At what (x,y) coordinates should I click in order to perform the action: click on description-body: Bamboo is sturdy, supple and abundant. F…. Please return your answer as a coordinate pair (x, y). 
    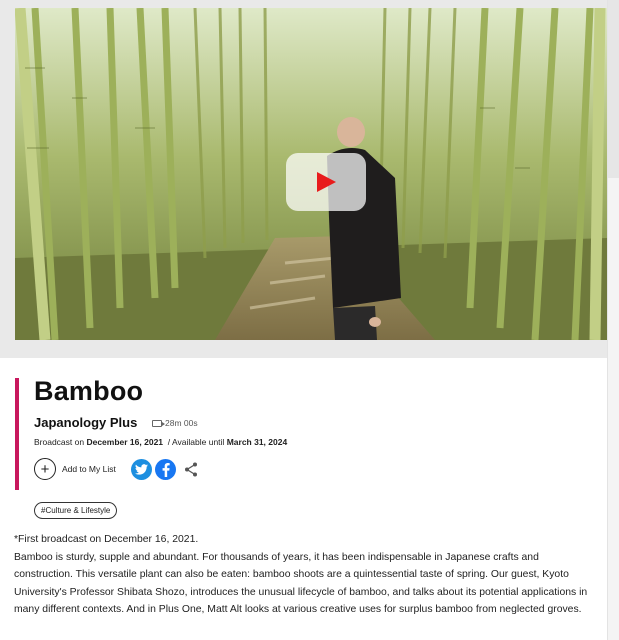
    Looking at the image, I should click on (301, 583).